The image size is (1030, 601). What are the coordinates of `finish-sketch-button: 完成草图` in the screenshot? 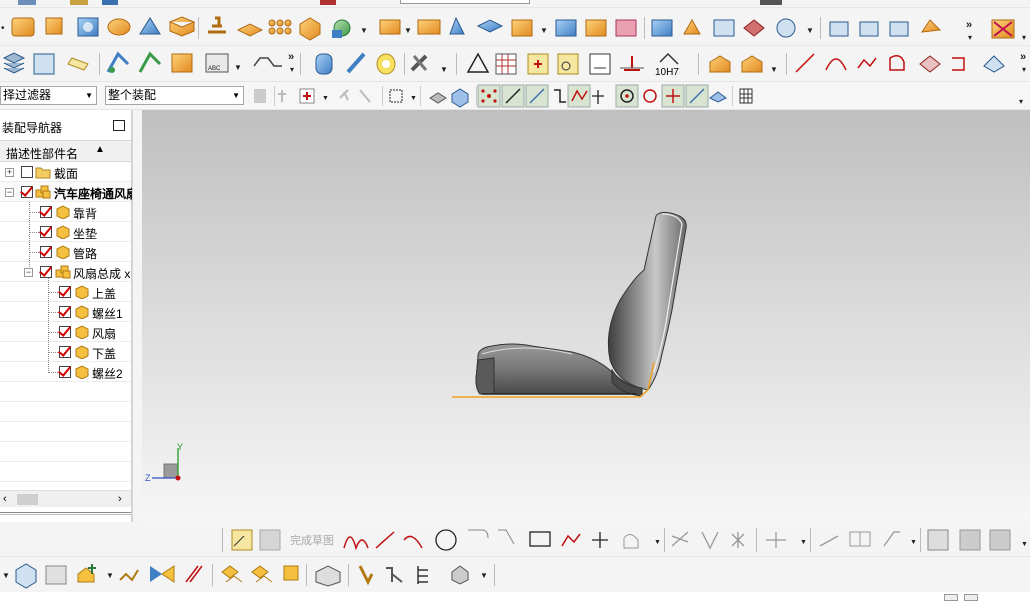 It's located at (312, 540).